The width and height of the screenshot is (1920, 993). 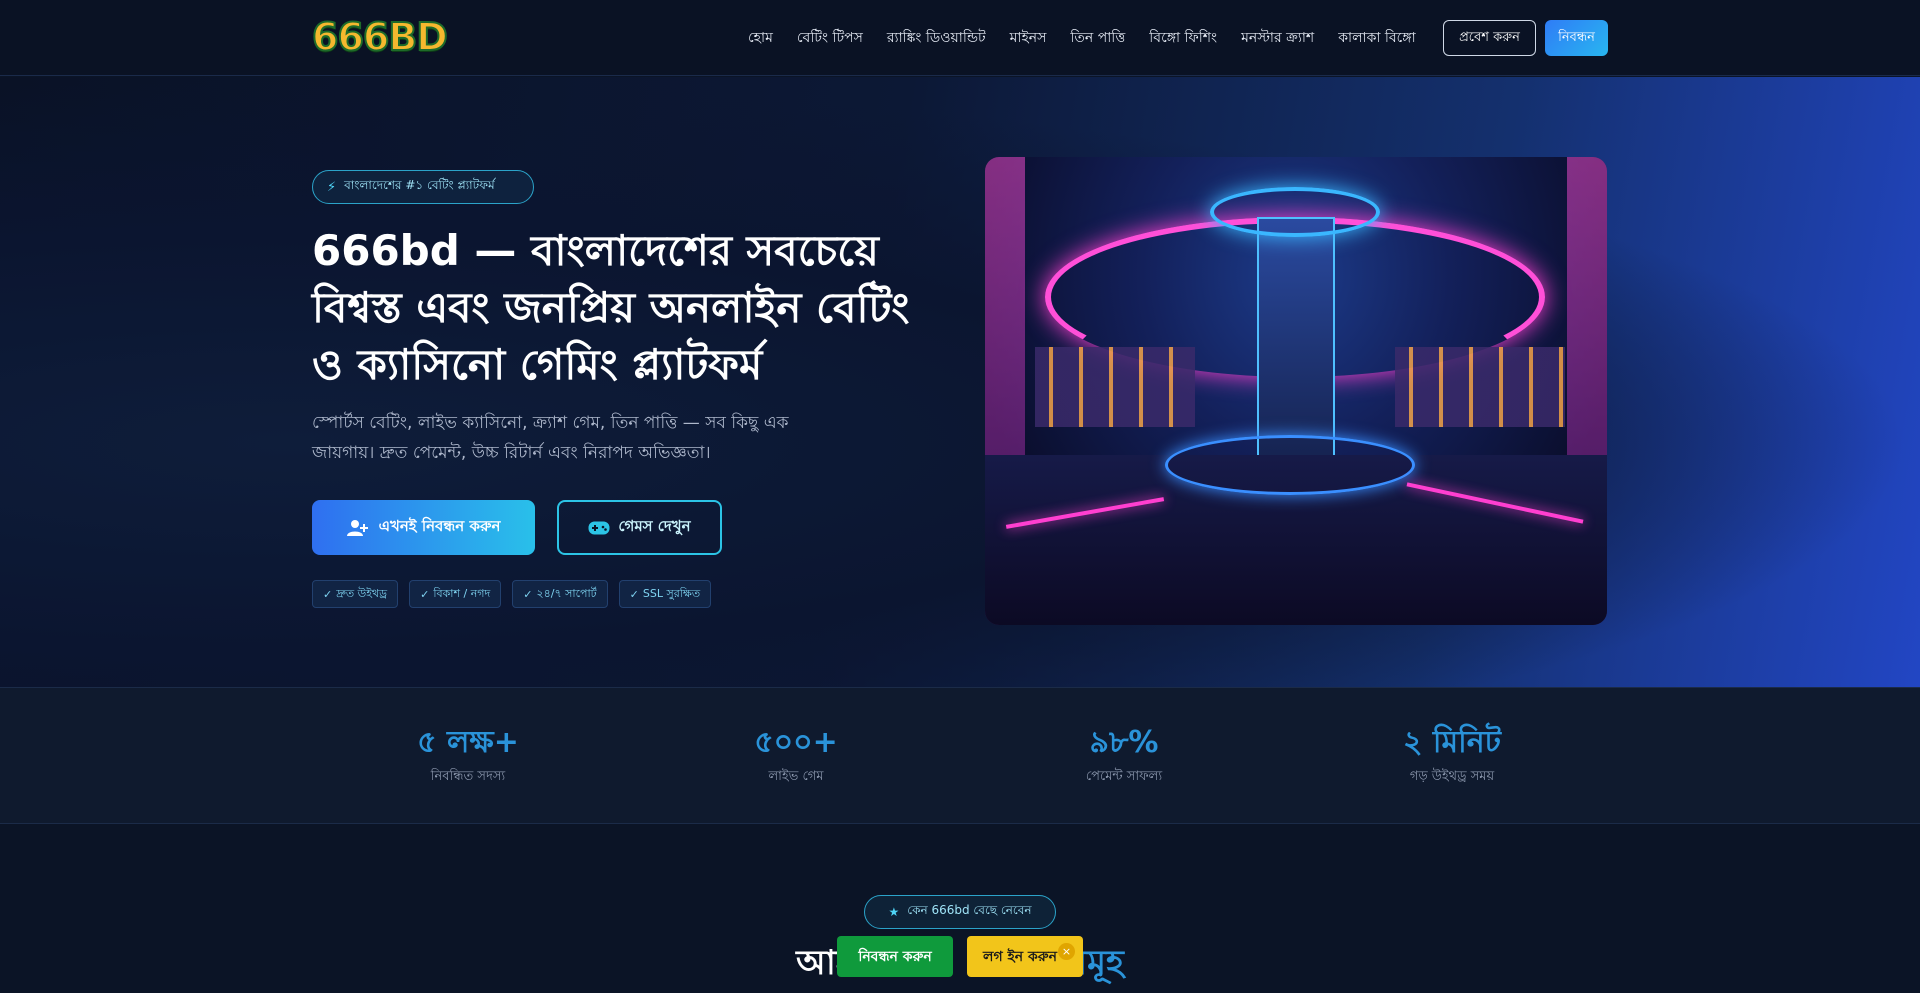 I want to click on feature-pill: ✓ বিকাশ / নগদ, so click(x=455, y=594).